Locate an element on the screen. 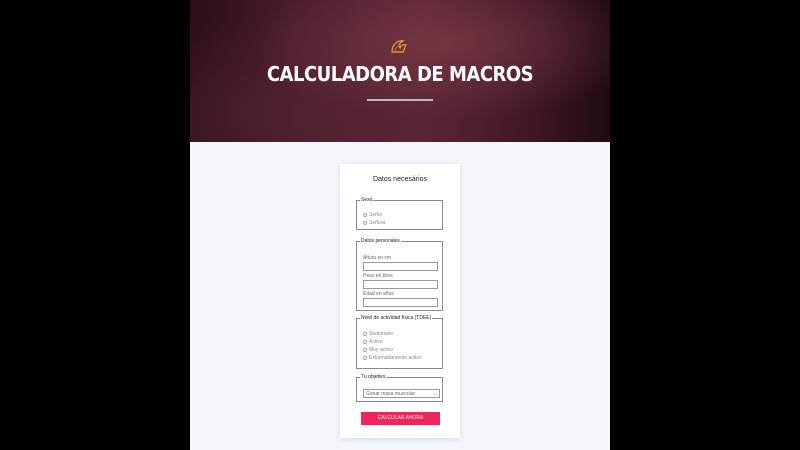 This screenshot has height=450, width=800. edad-label: Edad en años is located at coordinates (378, 294).